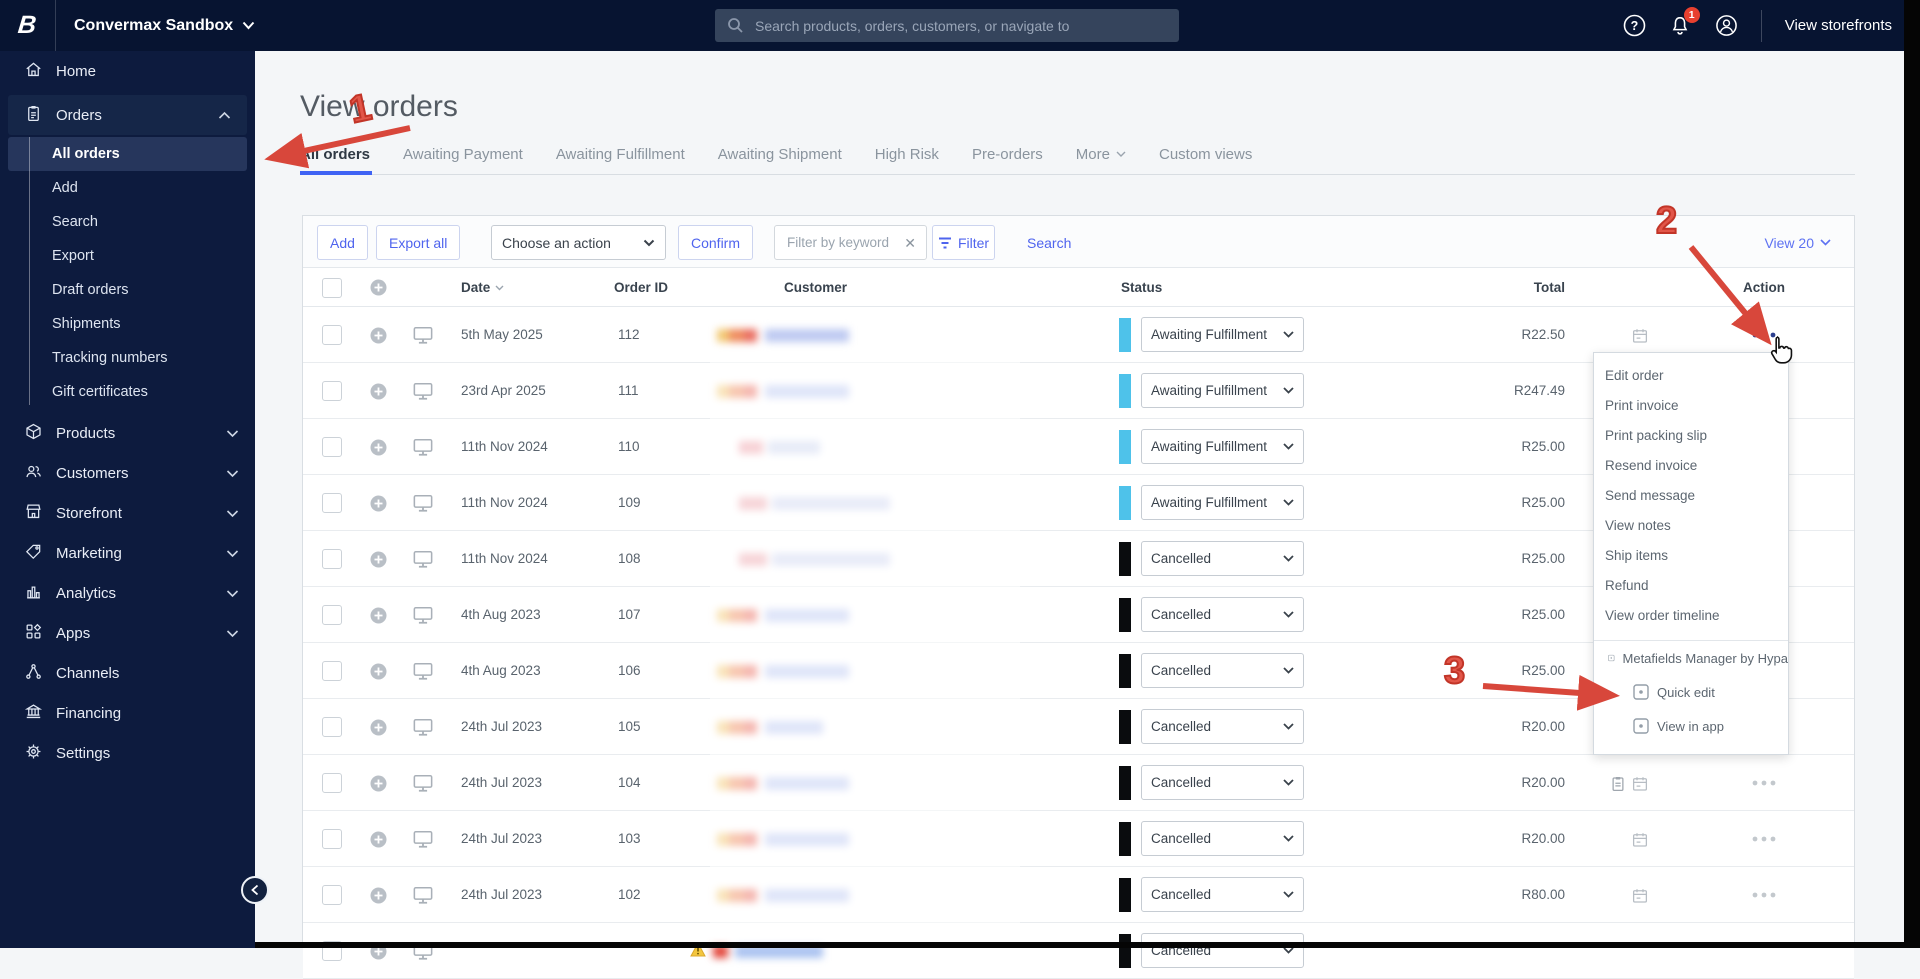 The width and height of the screenshot is (1920, 979). What do you see at coordinates (127, 358) in the screenshot?
I see `sidebar-item-tracking-numbers: Tracking numbers` at bounding box center [127, 358].